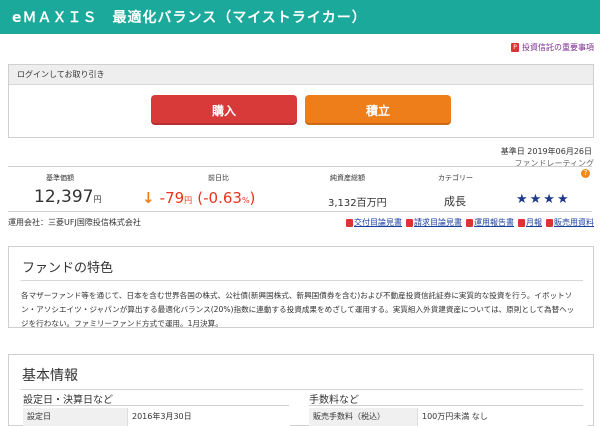 The height and width of the screenshot is (426, 600). What do you see at coordinates (301, 75) in the screenshot?
I see `trade-panel-label: ログインしてお取り引き` at bounding box center [301, 75].